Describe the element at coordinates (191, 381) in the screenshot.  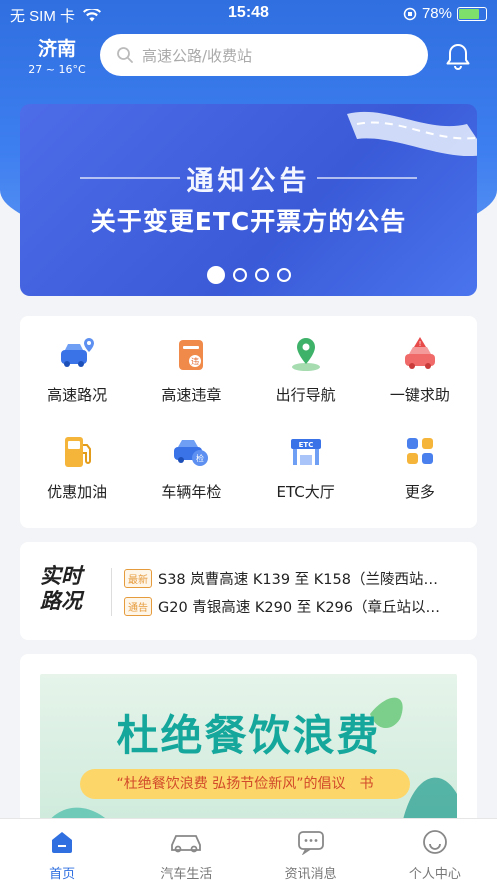
I see `service-item: 违高速违章` at that location.